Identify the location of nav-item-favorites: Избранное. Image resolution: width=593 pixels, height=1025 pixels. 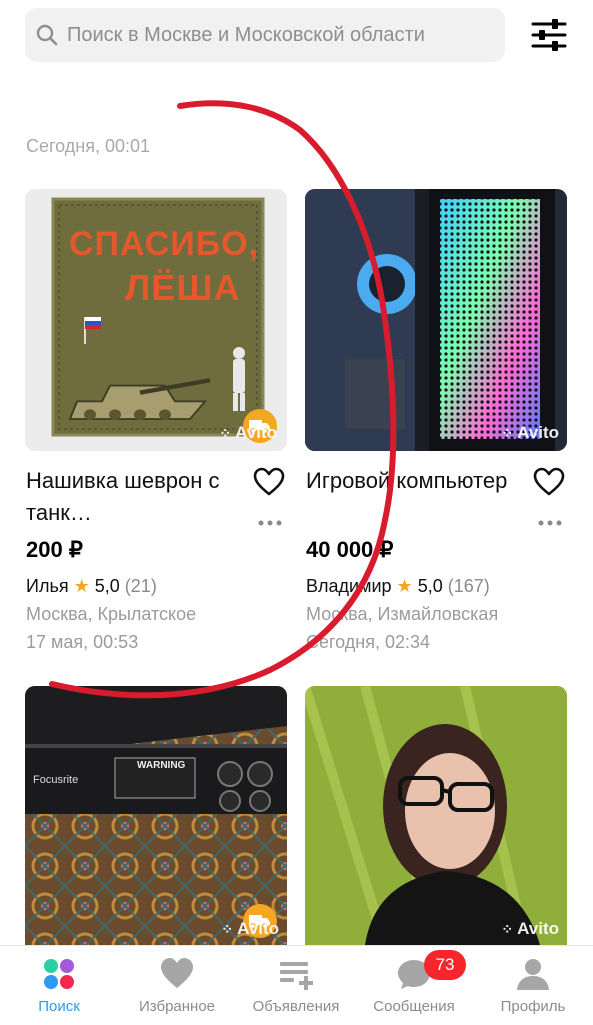
(177, 985).